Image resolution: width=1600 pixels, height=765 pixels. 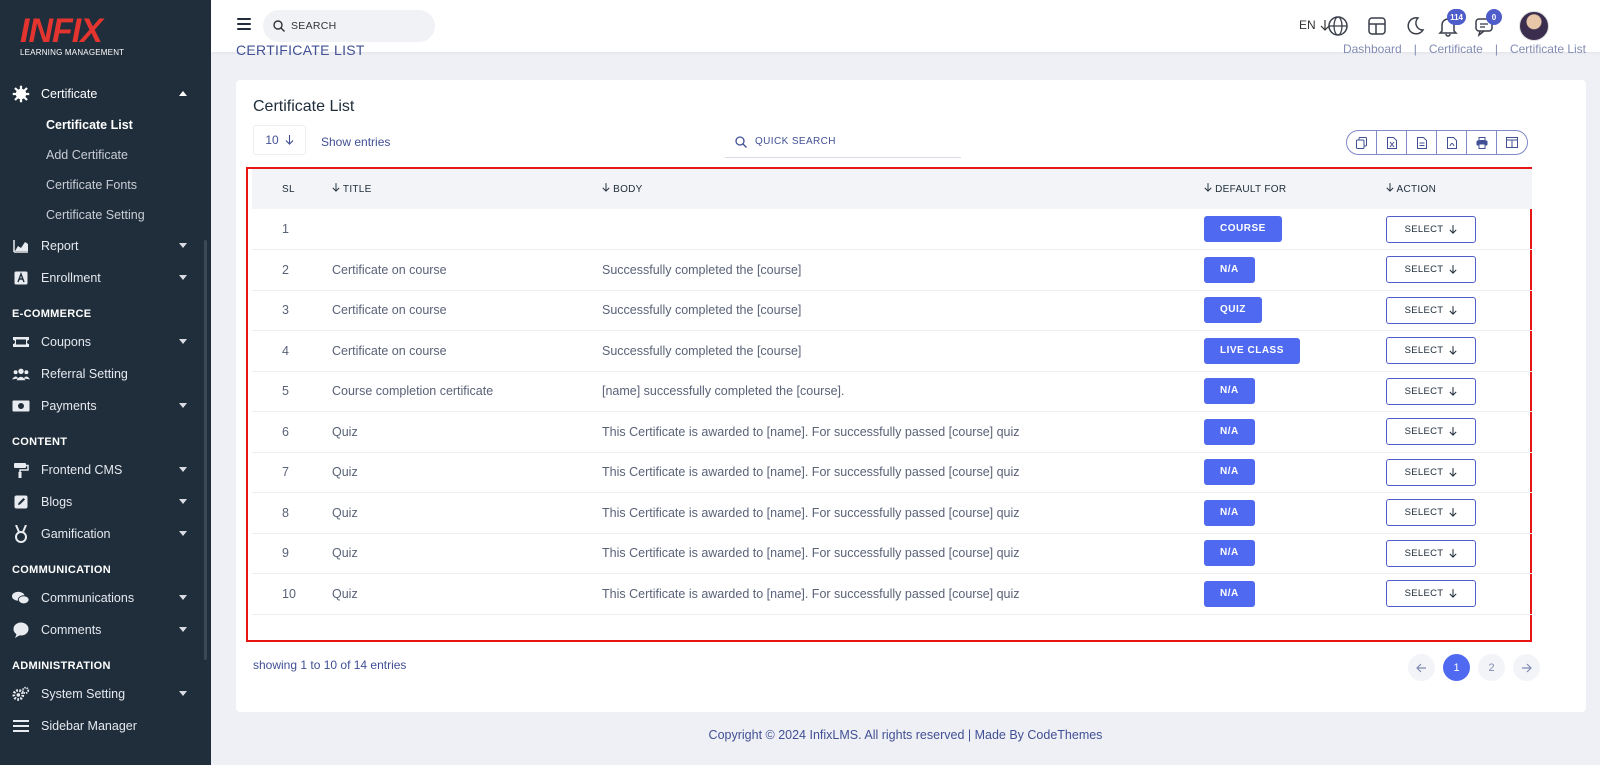 What do you see at coordinates (1456, 49) in the screenshot?
I see `breadcrumb-certificate: Certificate` at bounding box center [1456, 49].